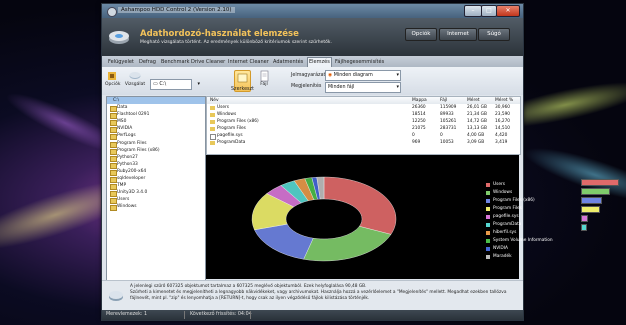 This screenshot has height=325, width=626. What do you see at coordinates (363, 87) in the screenshot?
I see `show-select: Minden fájl ▾` at bounding box center [363, 87].